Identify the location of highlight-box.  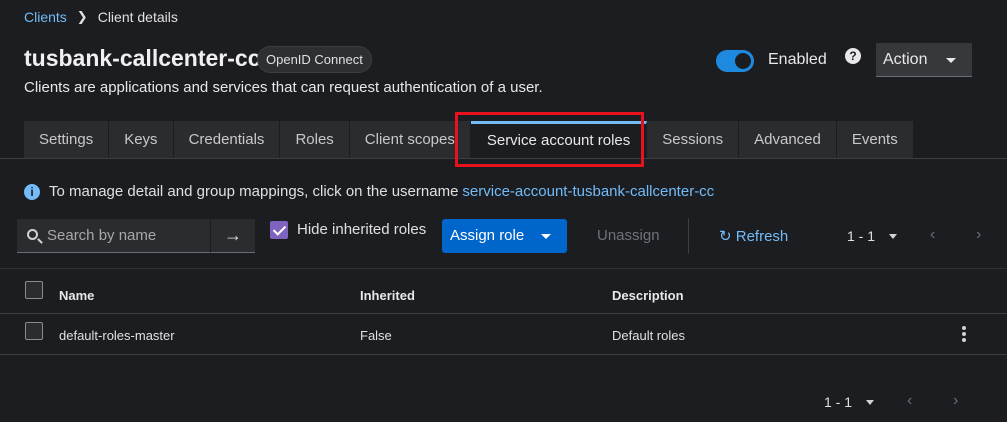
(549, 139).